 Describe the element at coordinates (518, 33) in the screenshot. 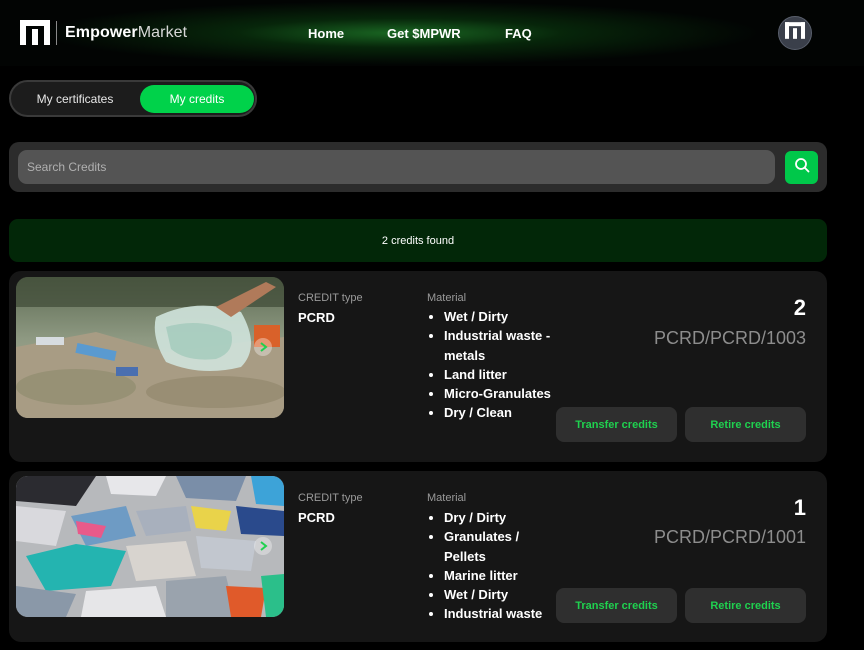

I see `nav-faq-link: FAQ` at that location.